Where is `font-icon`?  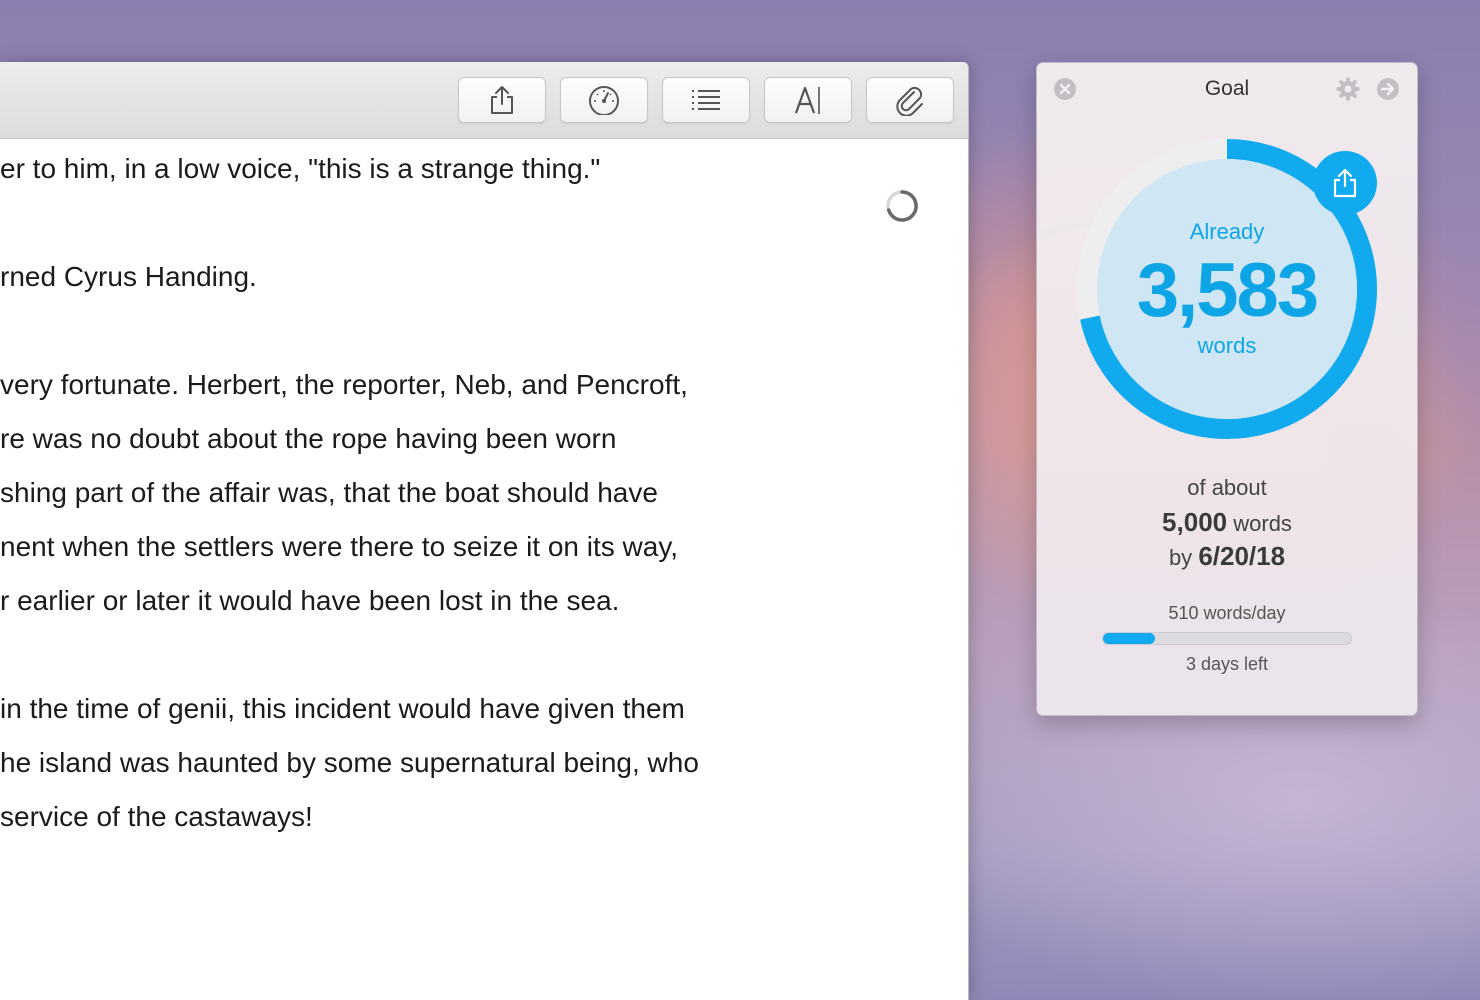 font-icon is located at coordinates (807, 100).